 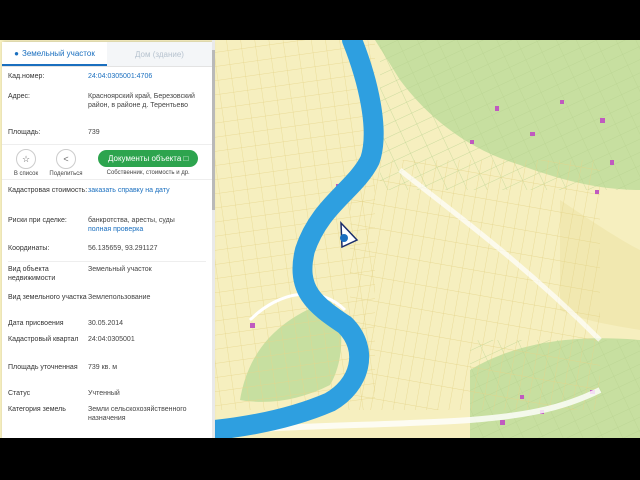 I want to click on date-value: 30.05.2014, so click(x=106, y=323).